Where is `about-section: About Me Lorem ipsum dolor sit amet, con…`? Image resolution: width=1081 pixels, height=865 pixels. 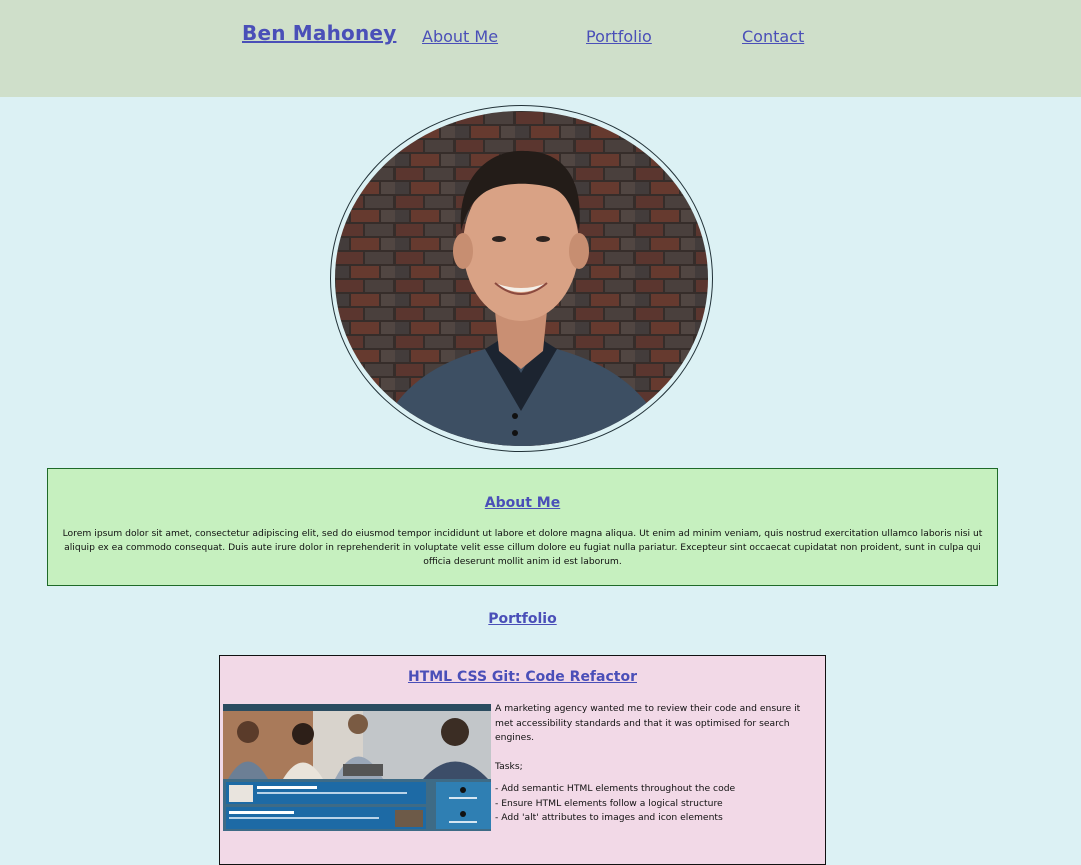
about-section: About Me Lorem ipsum dolor sit amet, con… is located at coordinates (522, 527).